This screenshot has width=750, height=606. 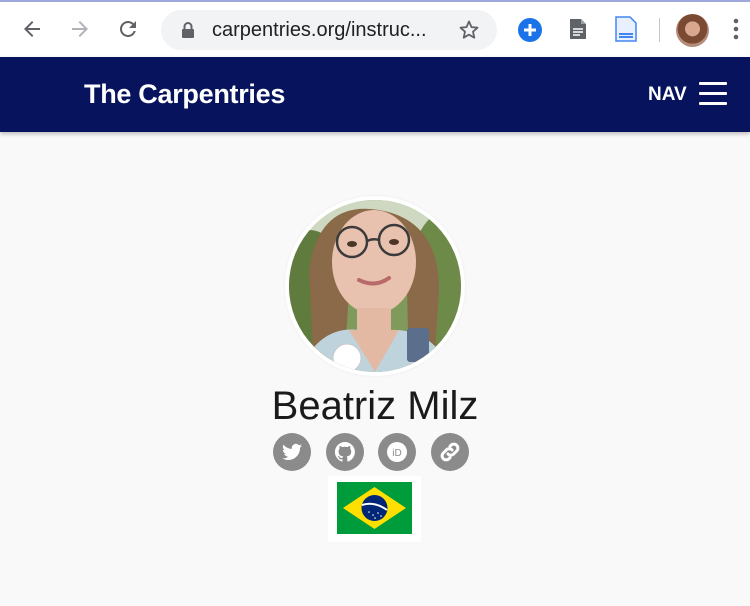 I want to click on orcid-icon: iD, so click(x=397, y=452).